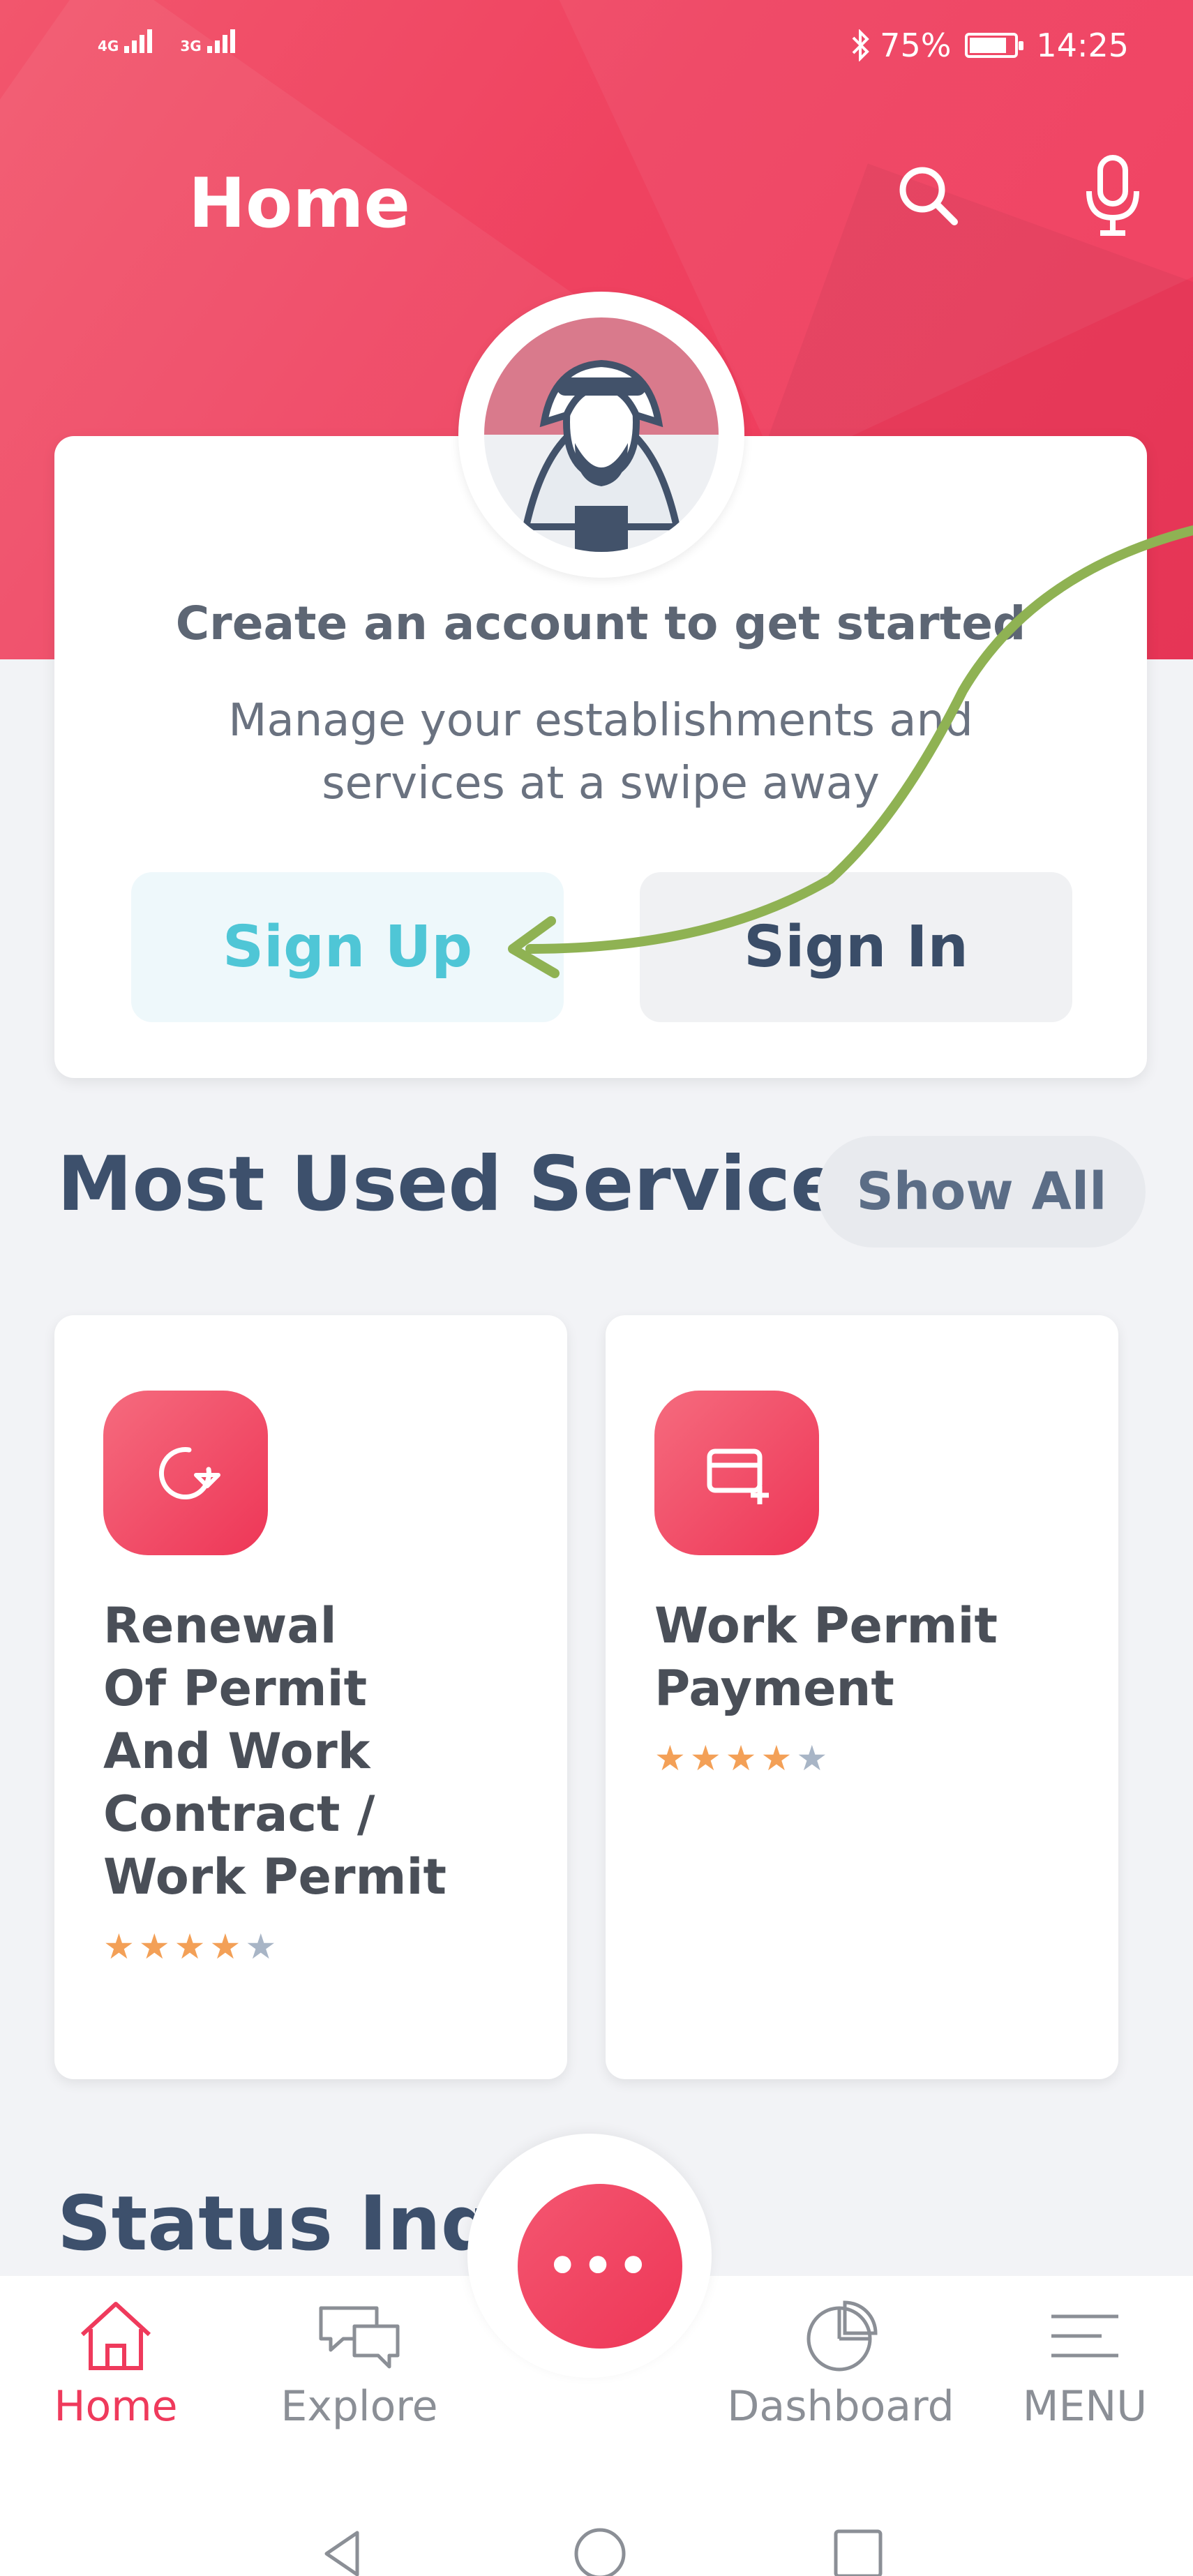 This screenshot has width=1193, height=2576. Describe the element at coordinates (1085, 2363) in the screenshot. I see `nav-item-menu: MENU` at that location.